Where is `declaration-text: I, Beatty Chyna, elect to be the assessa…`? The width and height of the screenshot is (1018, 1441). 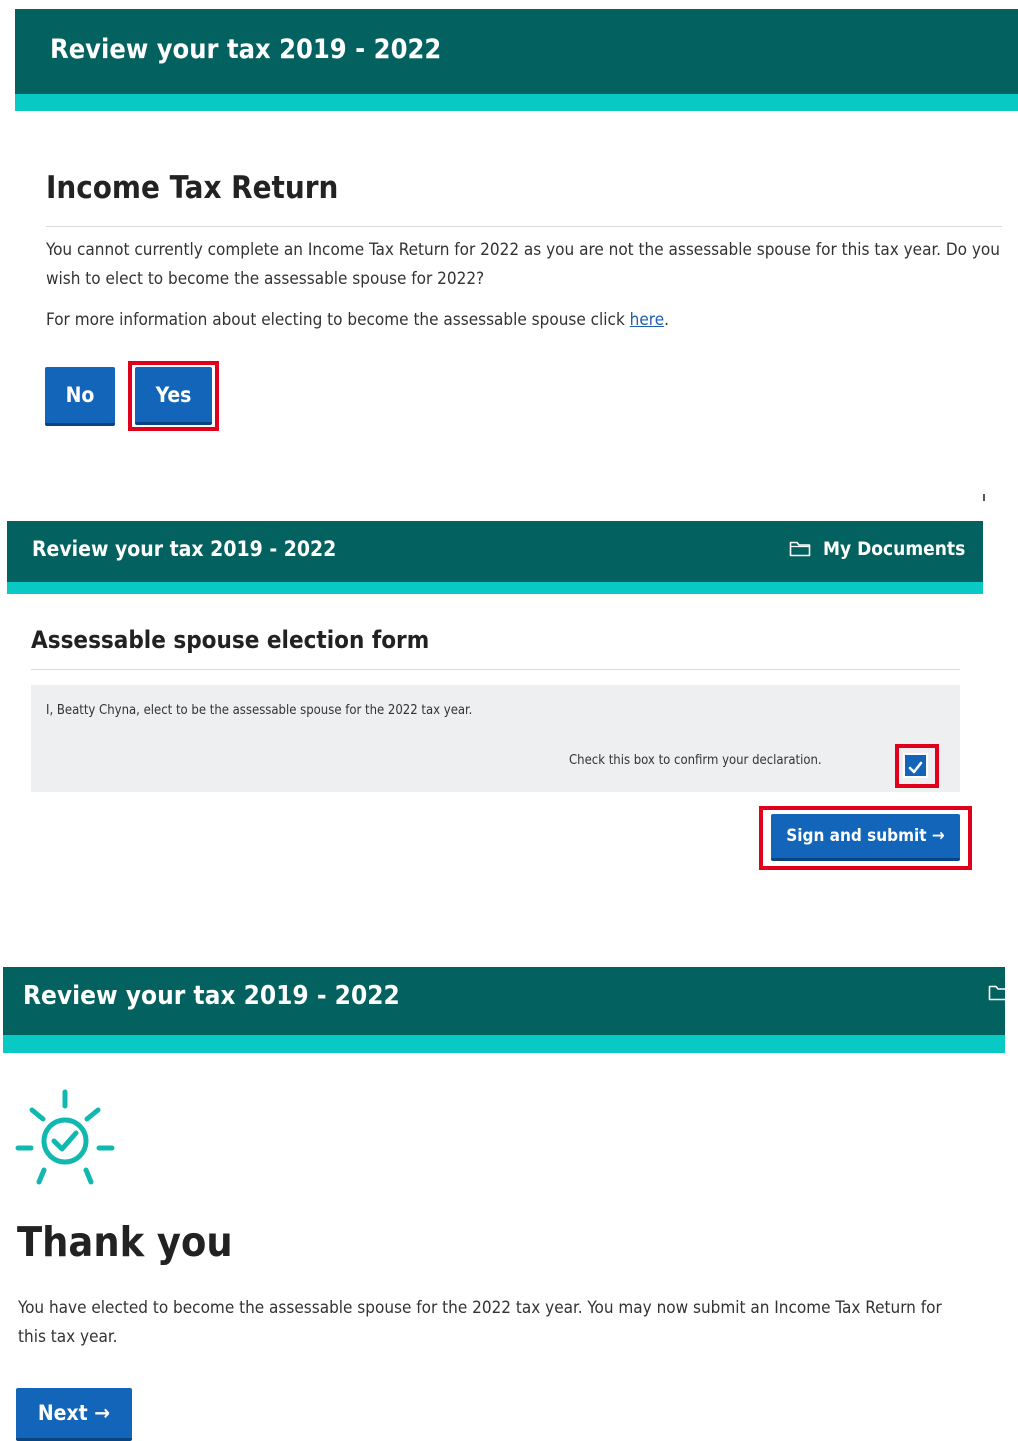 declaration-text: I, Beatty Chyna, elect to be the assessa… is located at coordinates (259, 710).